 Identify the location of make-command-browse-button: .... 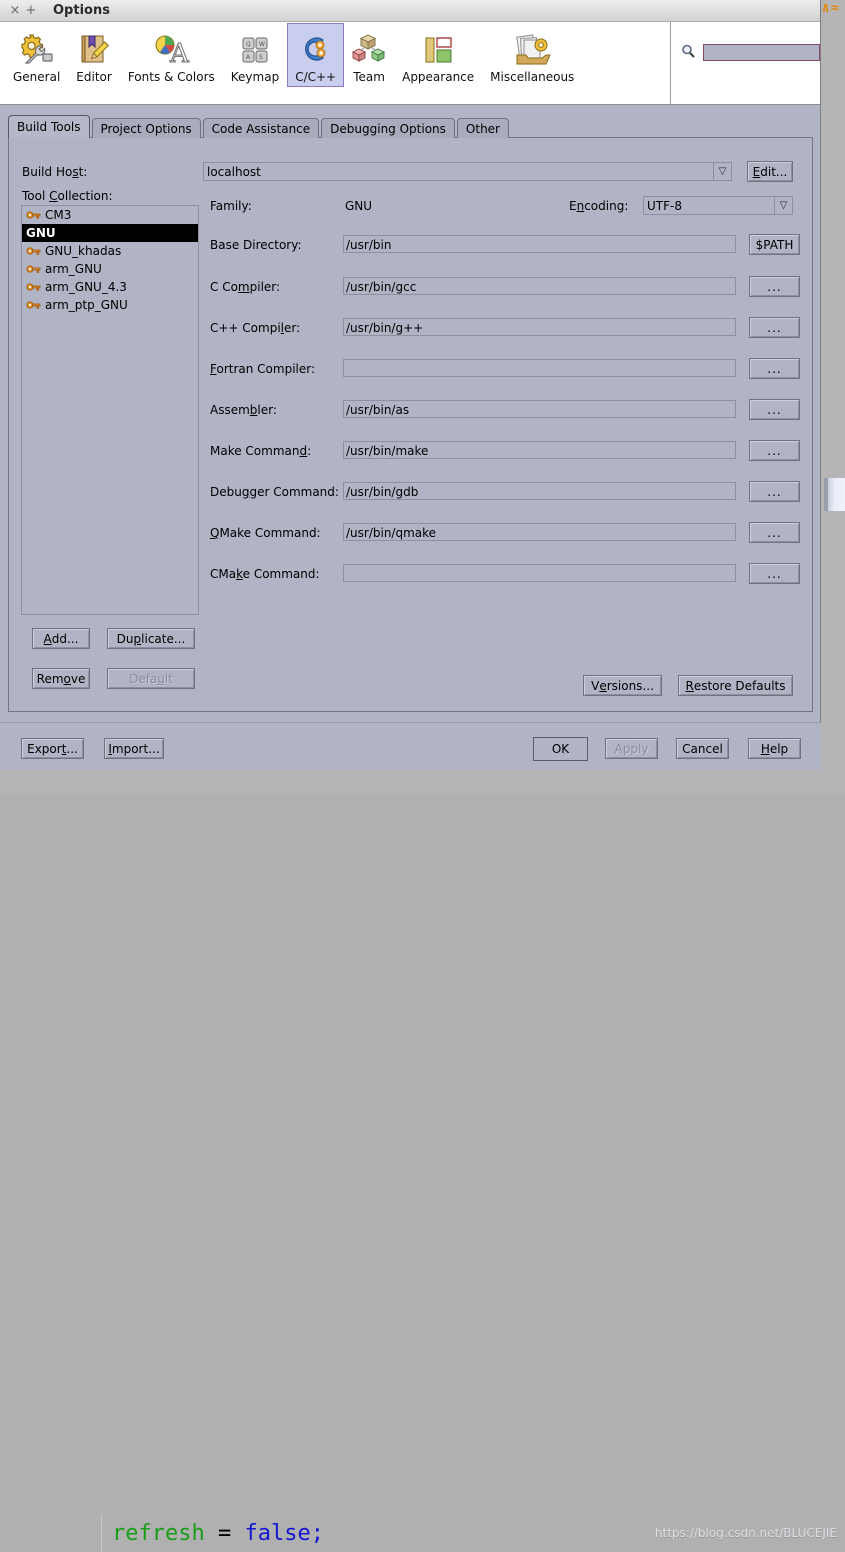
(774, 450).